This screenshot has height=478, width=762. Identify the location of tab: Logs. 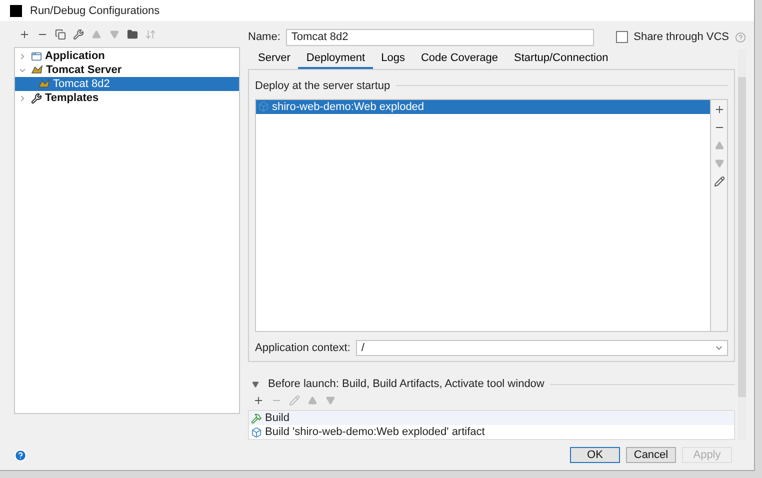
(393, 59).